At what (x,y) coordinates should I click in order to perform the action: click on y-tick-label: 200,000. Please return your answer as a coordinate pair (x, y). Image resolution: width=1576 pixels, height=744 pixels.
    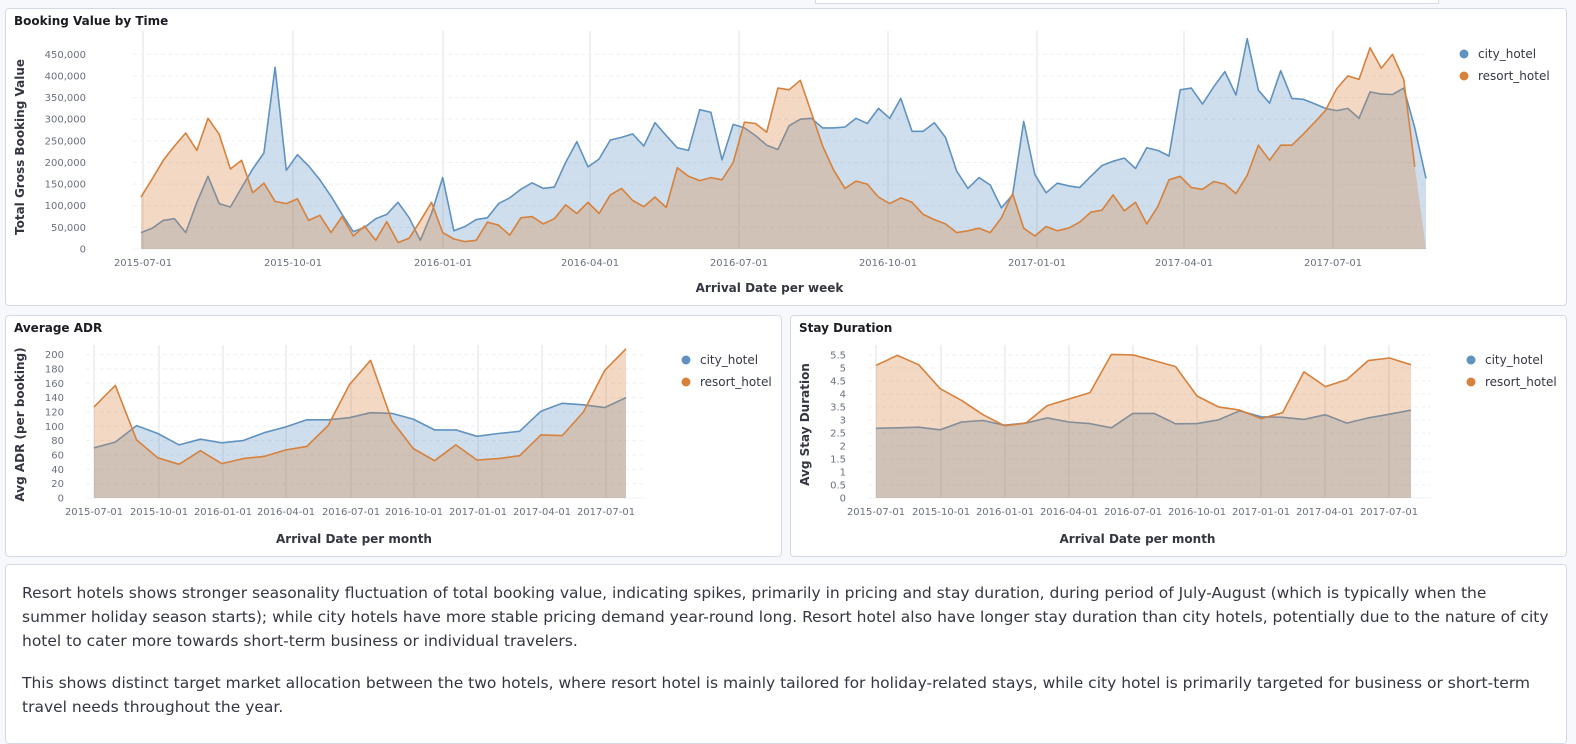
    Looking at the image, I should click on (65, 163).